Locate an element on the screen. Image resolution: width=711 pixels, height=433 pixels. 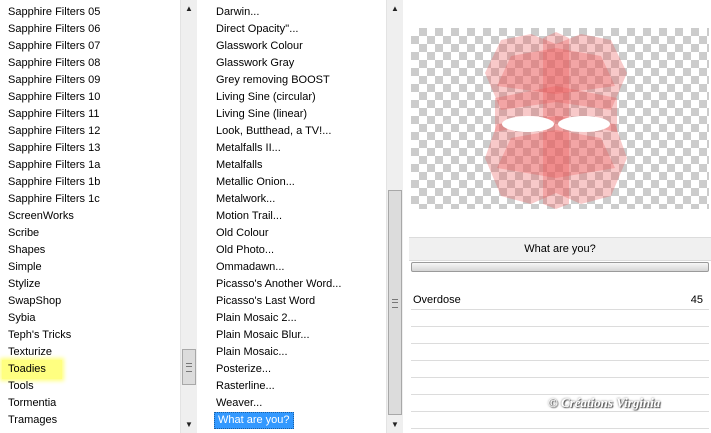
list-item: Sapphire Filters 12 is located at coordinates (54, 131).